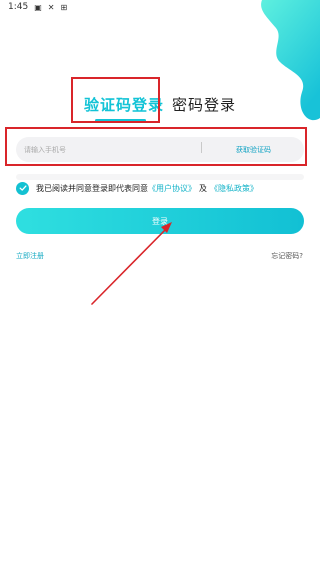  Describe the element at coordinates (131, 263) in the screenshot. I see `annotation-arrow` at that location.